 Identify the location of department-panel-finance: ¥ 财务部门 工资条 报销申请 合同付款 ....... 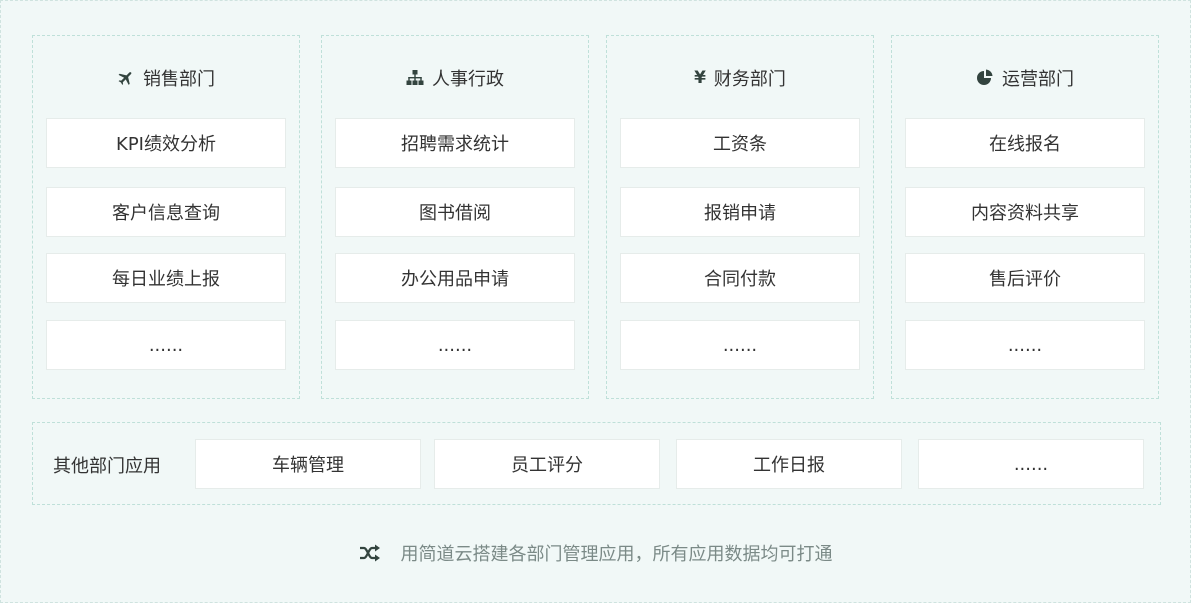
(740, 217).